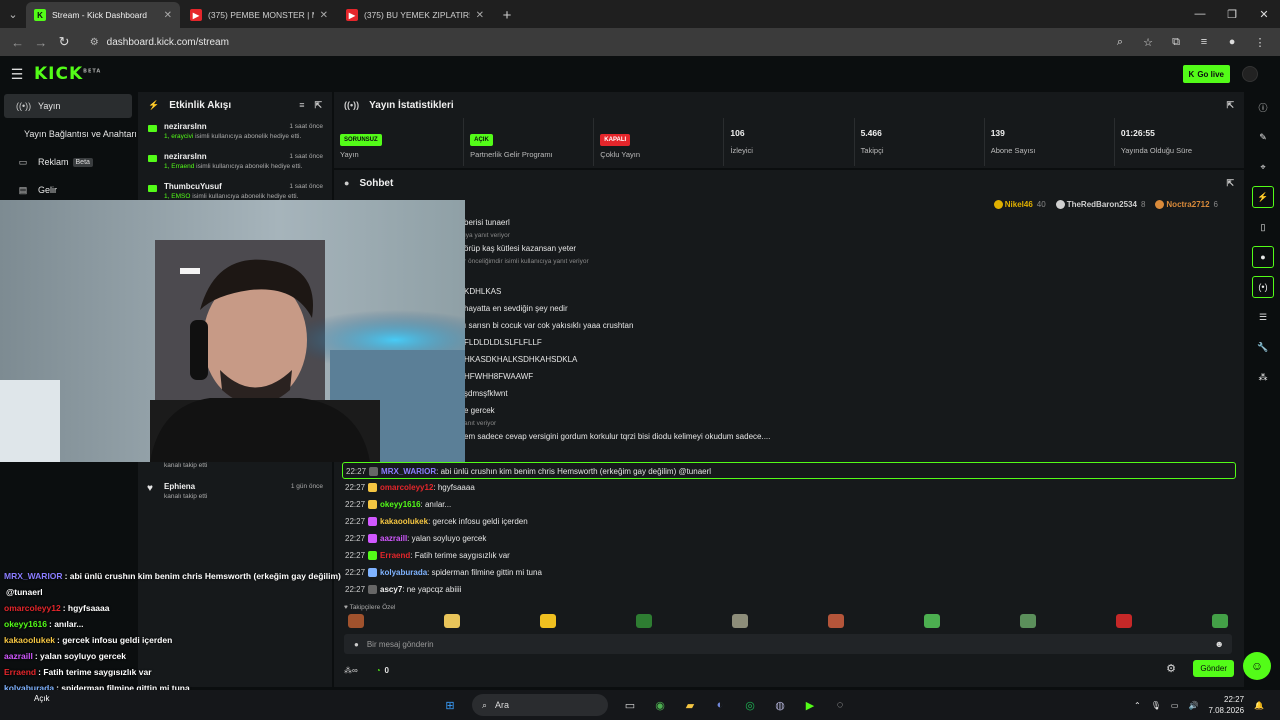 The height and width of the screenshot is (720, 1280). I want to click on chat-message: 22:27 omarcoleyy12: hgyfsaaaa, so click(789, 487).